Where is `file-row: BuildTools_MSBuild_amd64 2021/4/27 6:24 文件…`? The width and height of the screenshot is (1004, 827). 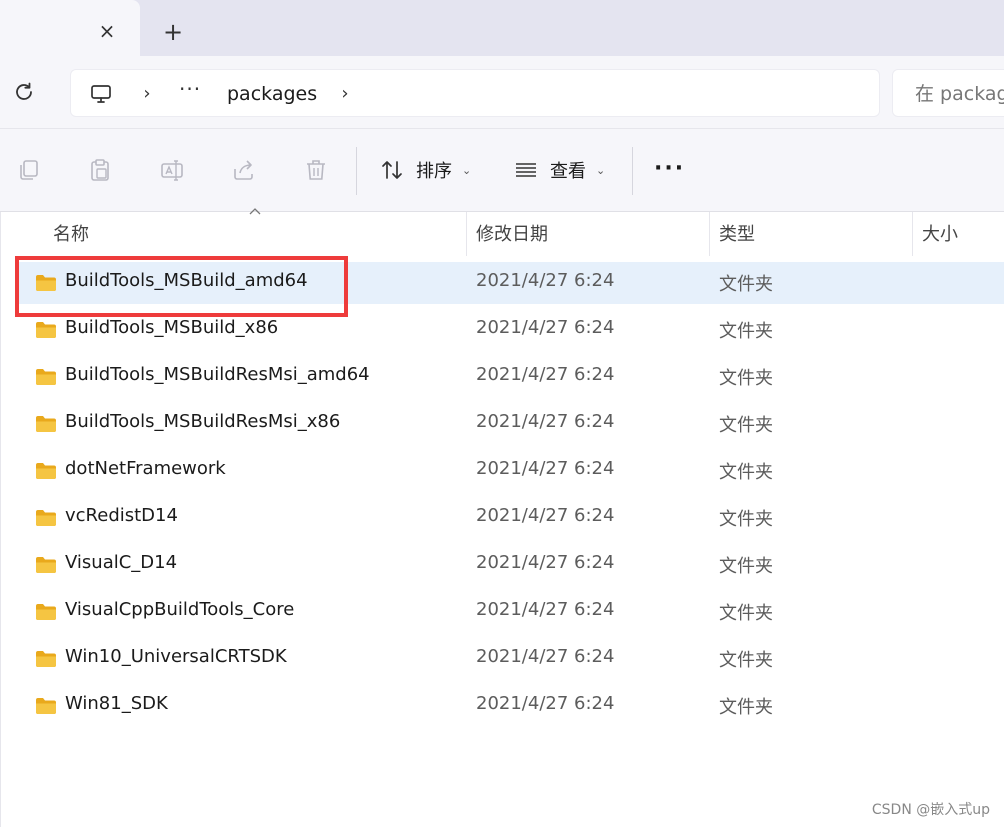
file-row: BuildTools_MSBuild_amd64 2021/4/27 6:24 文件… is located at coordinates (509, 283).